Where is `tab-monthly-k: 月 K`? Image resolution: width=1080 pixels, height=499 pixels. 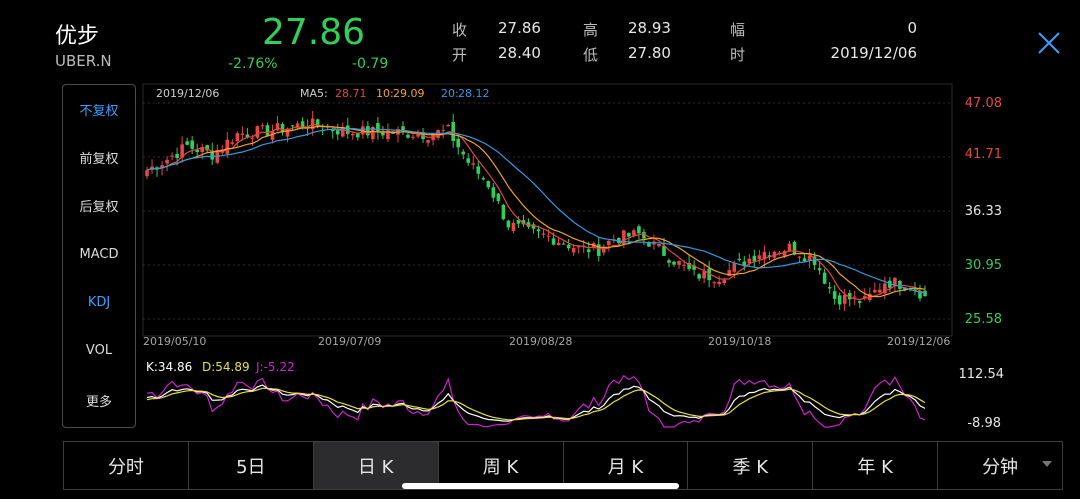
tab-monthly-k: 月 K is located at coordinates (626, 465).